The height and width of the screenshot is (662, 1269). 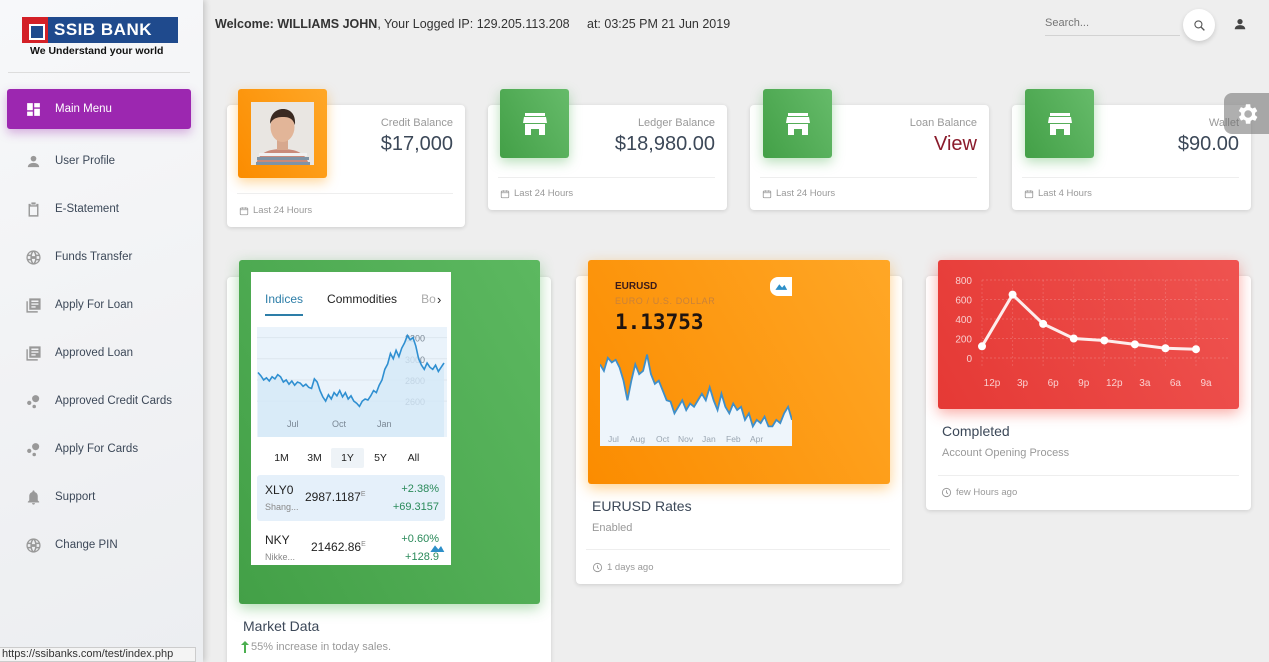 What do you see at coordinates (659, 24) in the screenshot?
I see `login-time: at: 03:25 PM 21 Jun 2019` at bounding box center [659, 24].